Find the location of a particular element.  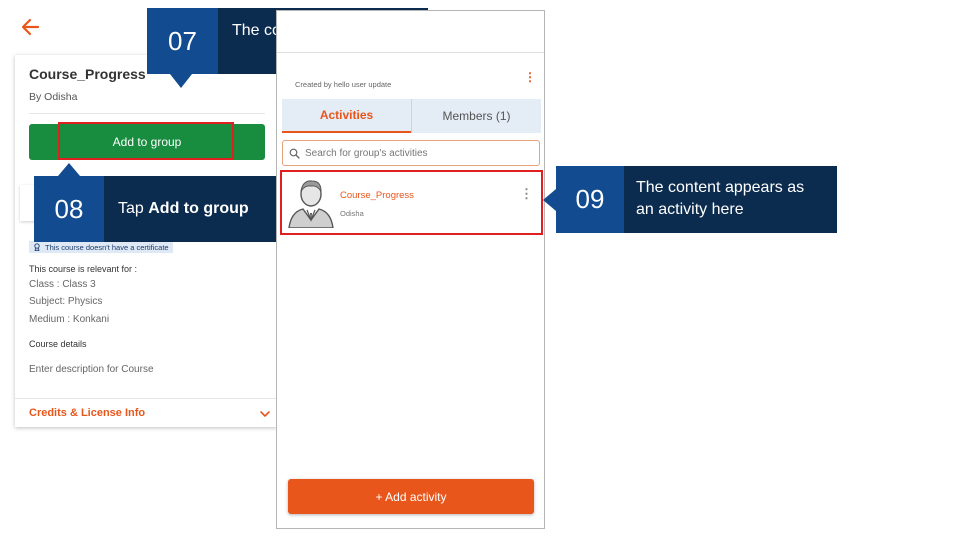

callout-text-08: Tap Add to group is located at coordinates (190, 209).